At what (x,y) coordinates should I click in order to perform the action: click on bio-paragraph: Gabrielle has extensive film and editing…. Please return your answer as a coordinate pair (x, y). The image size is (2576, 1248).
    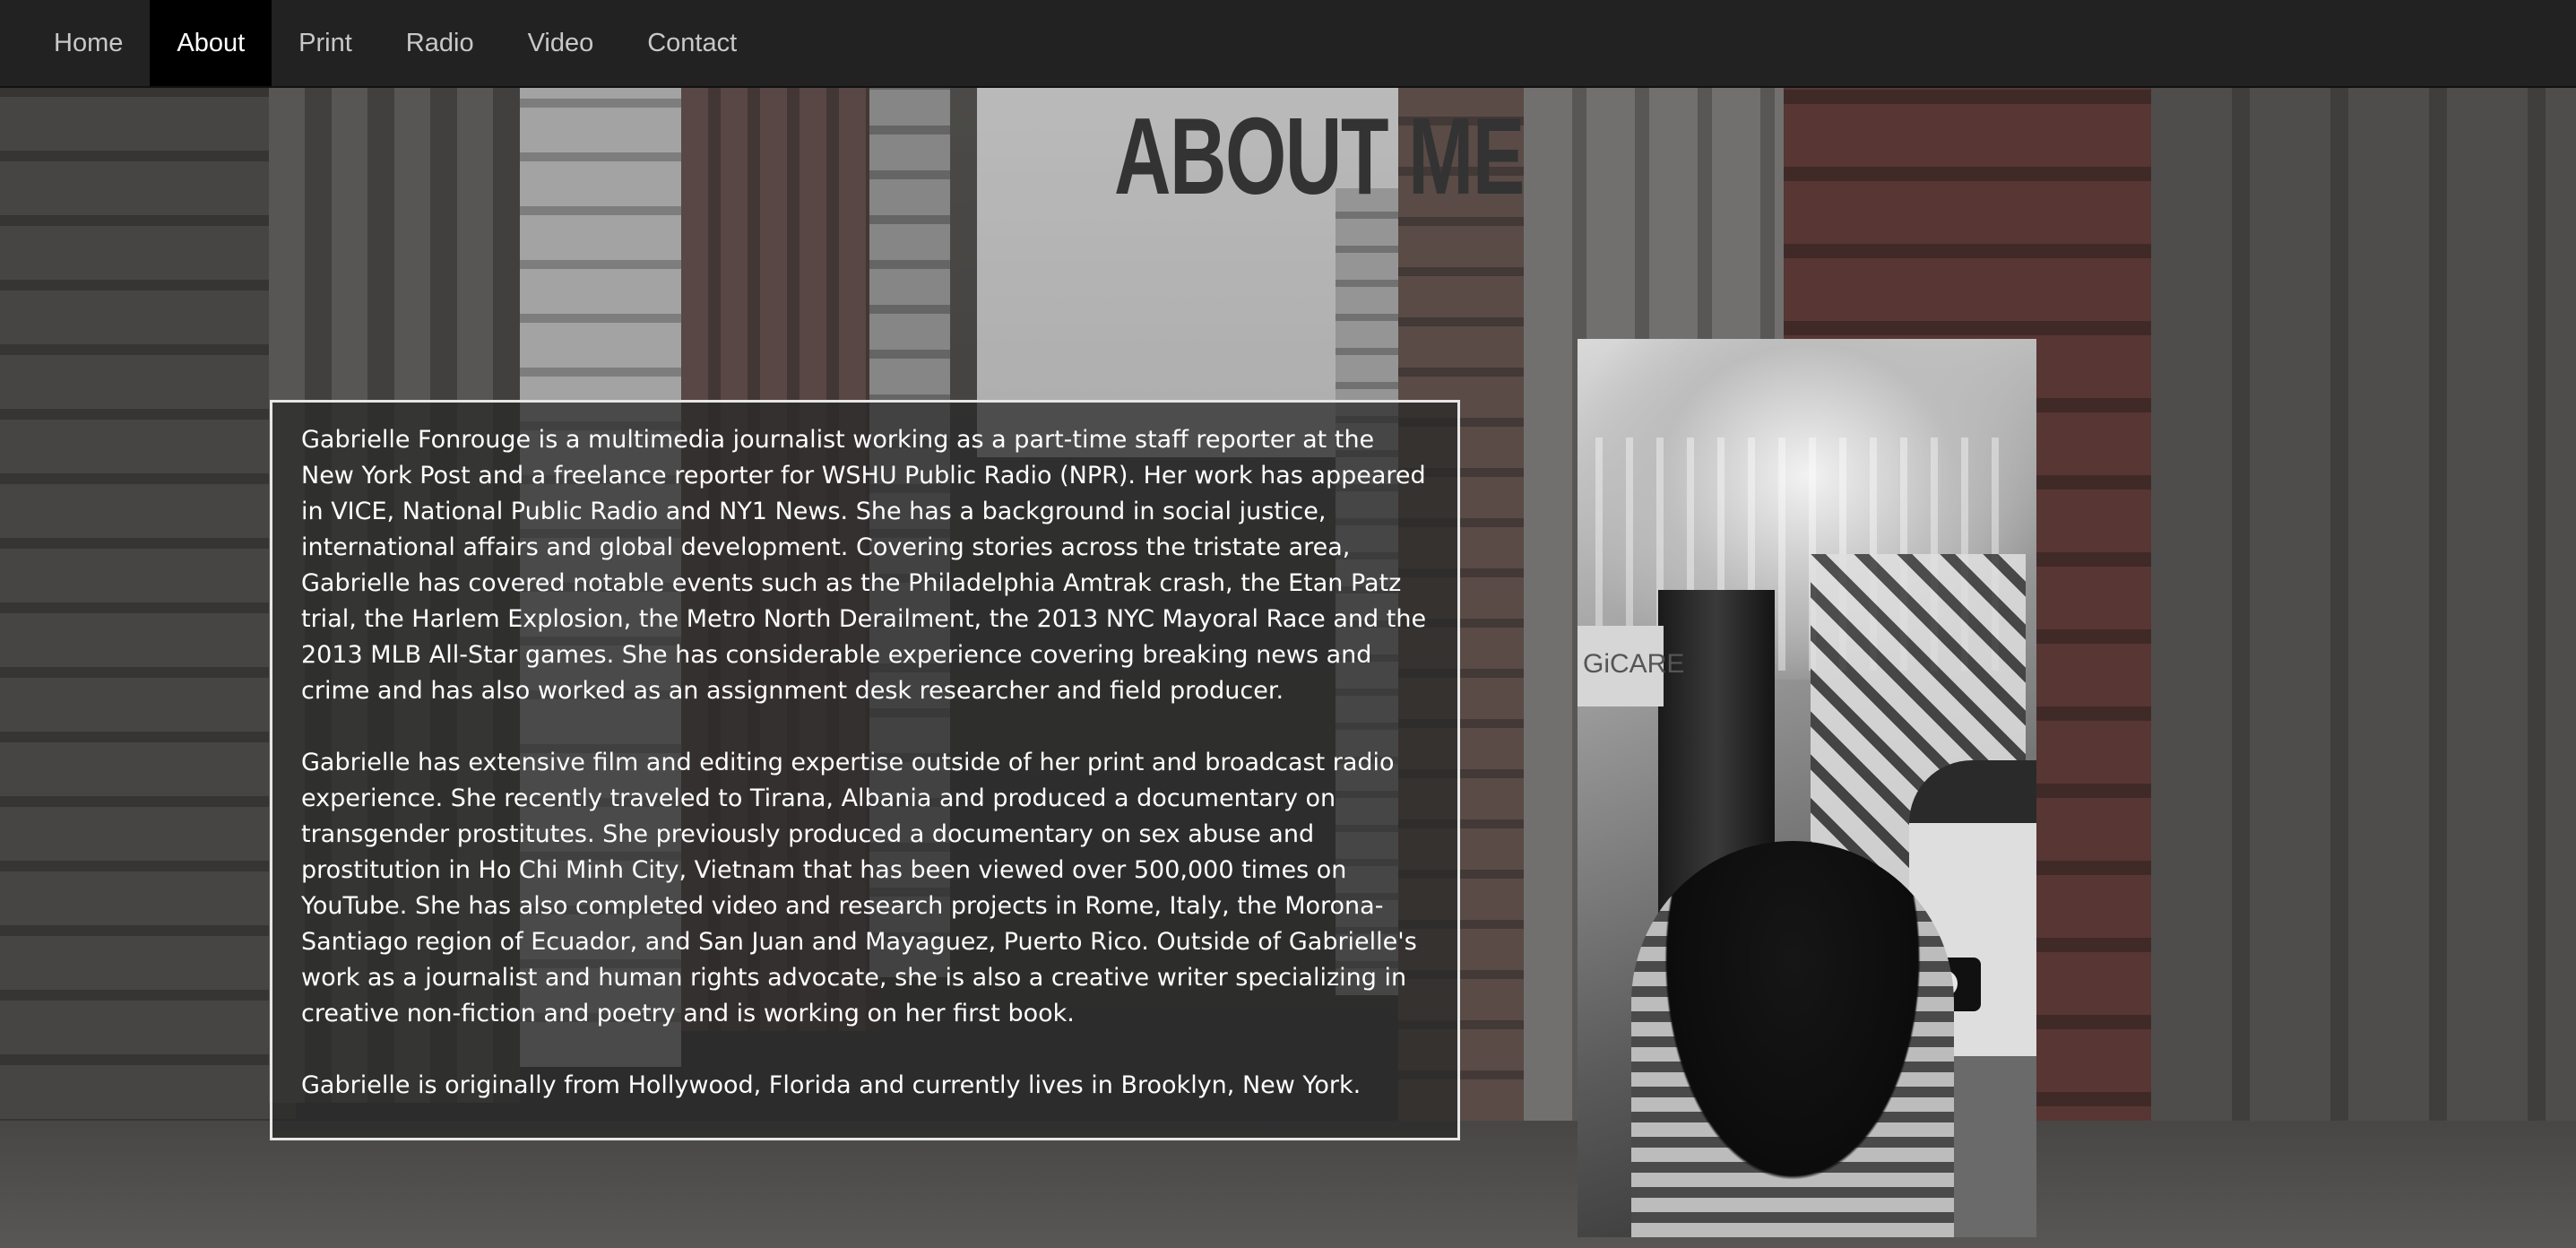
    Looking at the image, I should click on (859, 888).